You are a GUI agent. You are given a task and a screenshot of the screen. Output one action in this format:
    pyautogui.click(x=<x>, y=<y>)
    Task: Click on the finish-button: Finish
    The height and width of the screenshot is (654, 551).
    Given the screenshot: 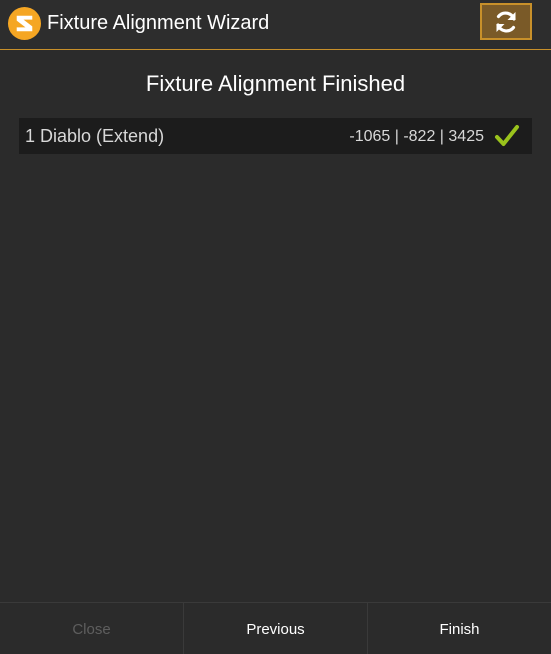 What is the action you would take?
    pyautogui.click(x=459, y=628)
    